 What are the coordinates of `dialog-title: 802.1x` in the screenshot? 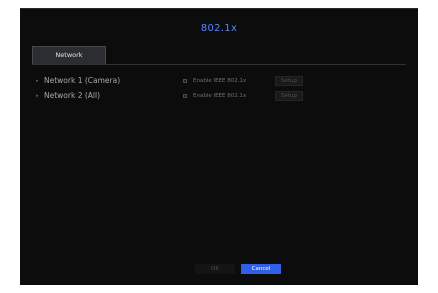 It's located at (219, 28).